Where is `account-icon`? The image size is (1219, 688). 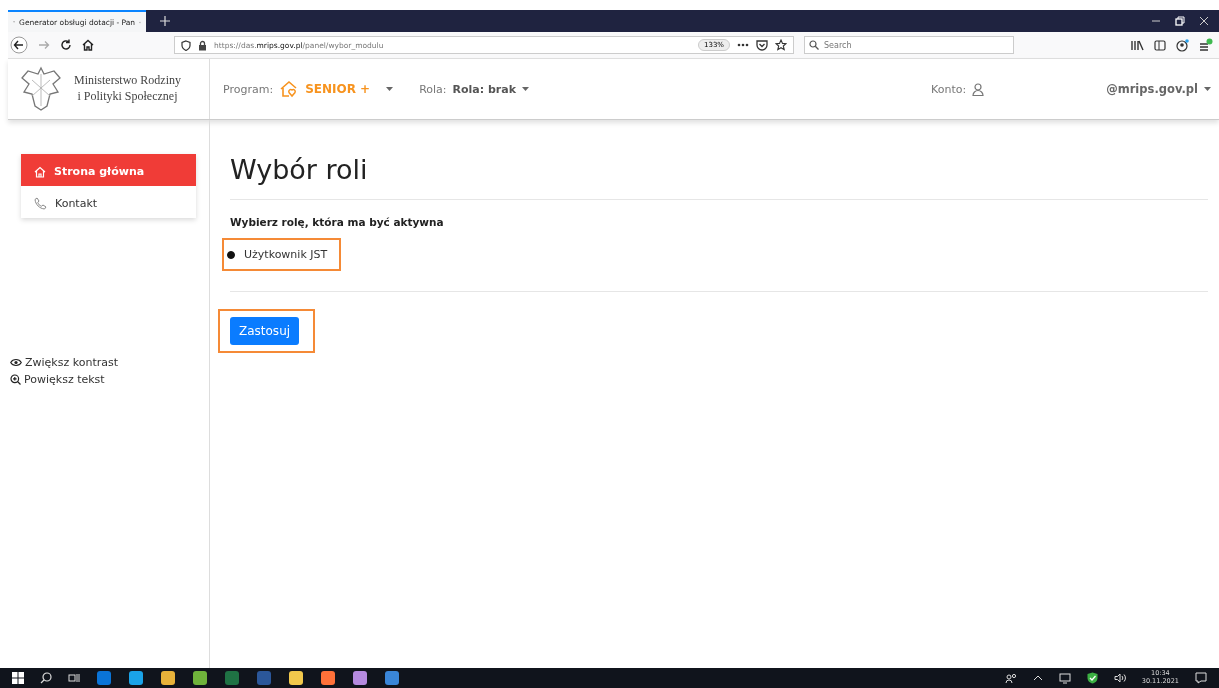
account-icon is located at coordinates (1182, 45).